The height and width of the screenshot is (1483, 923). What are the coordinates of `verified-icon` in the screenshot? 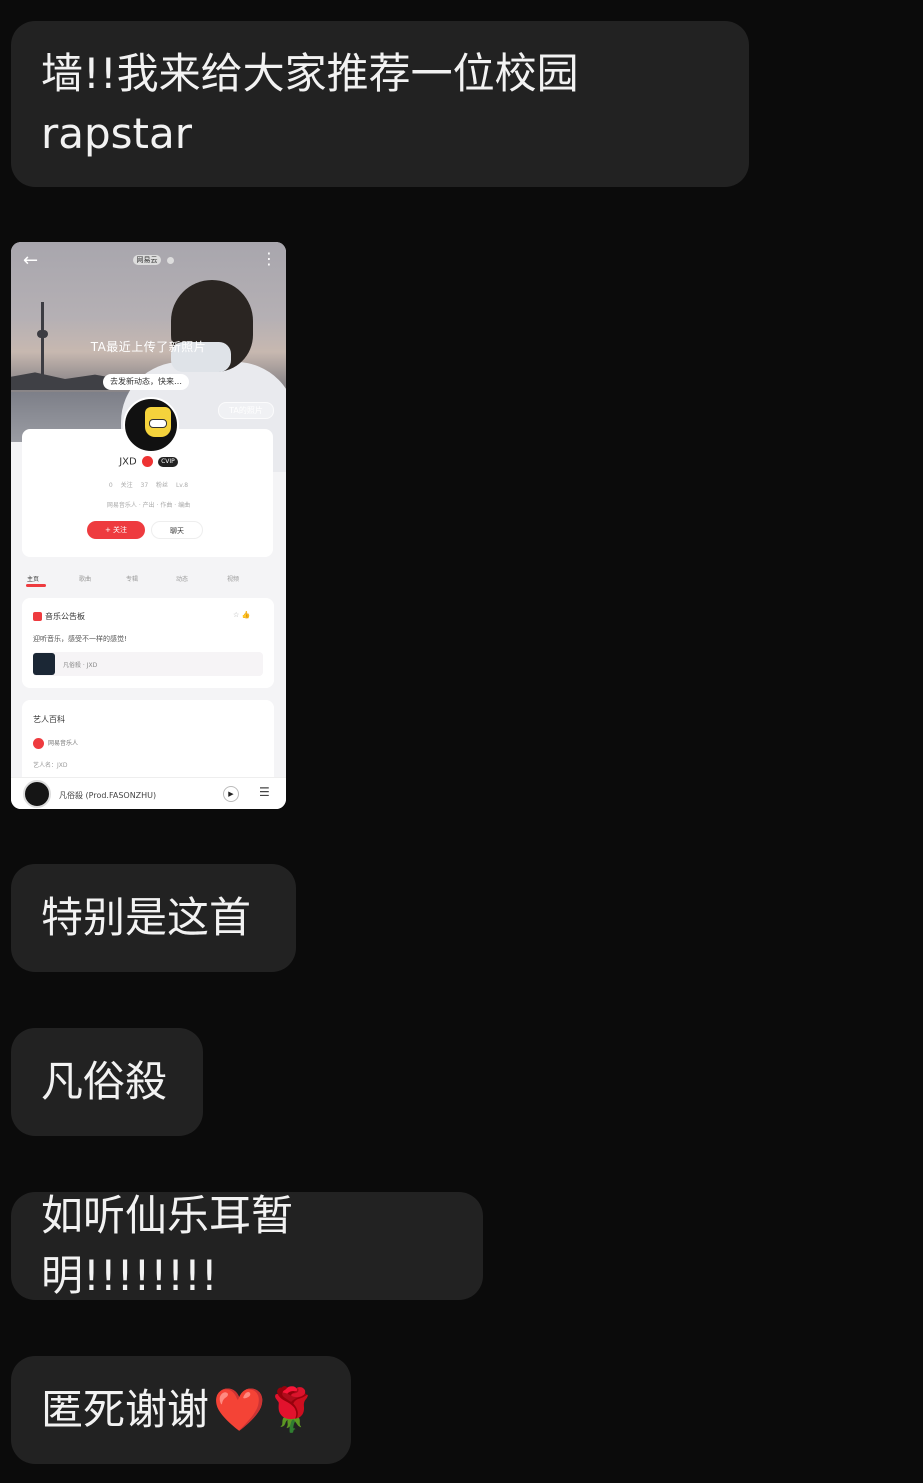 It's located at (147, 461).